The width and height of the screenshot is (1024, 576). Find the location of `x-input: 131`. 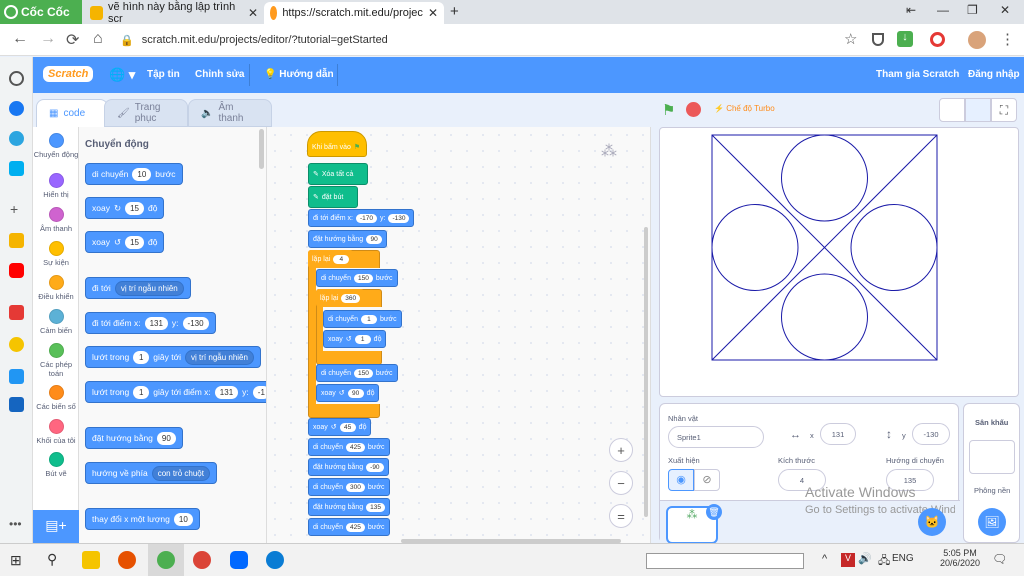

x-input: 131 is located at coordinates (838, 434).